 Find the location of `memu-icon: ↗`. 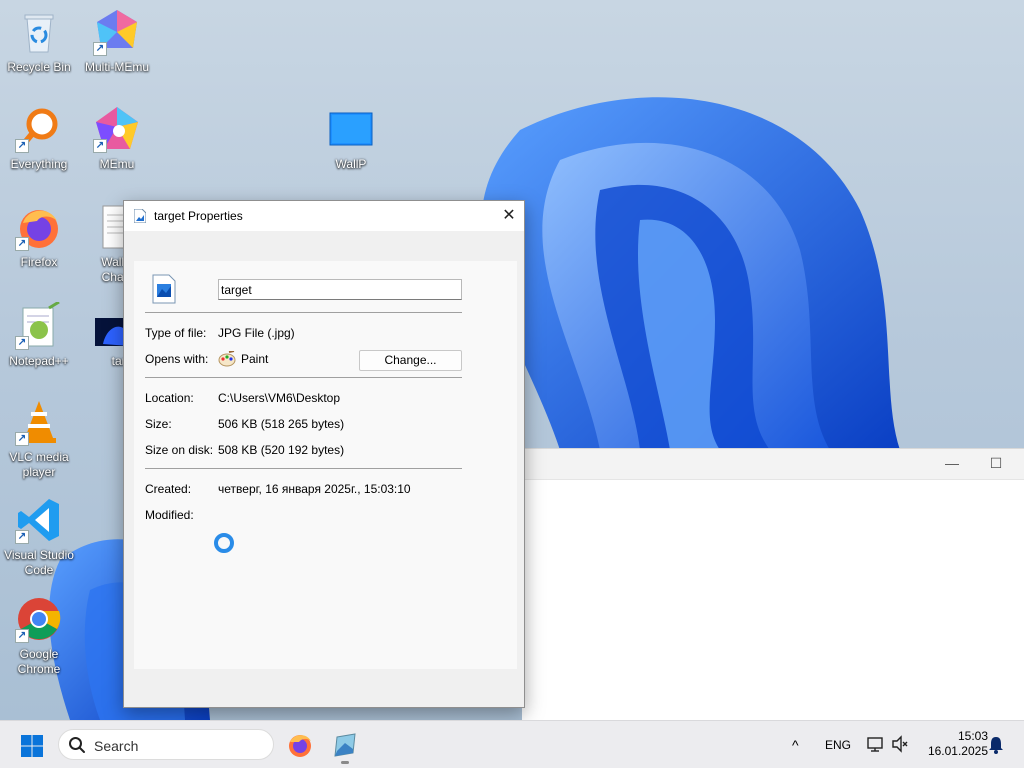

memu-icon: ↗ is located at coordinates (117, 129).